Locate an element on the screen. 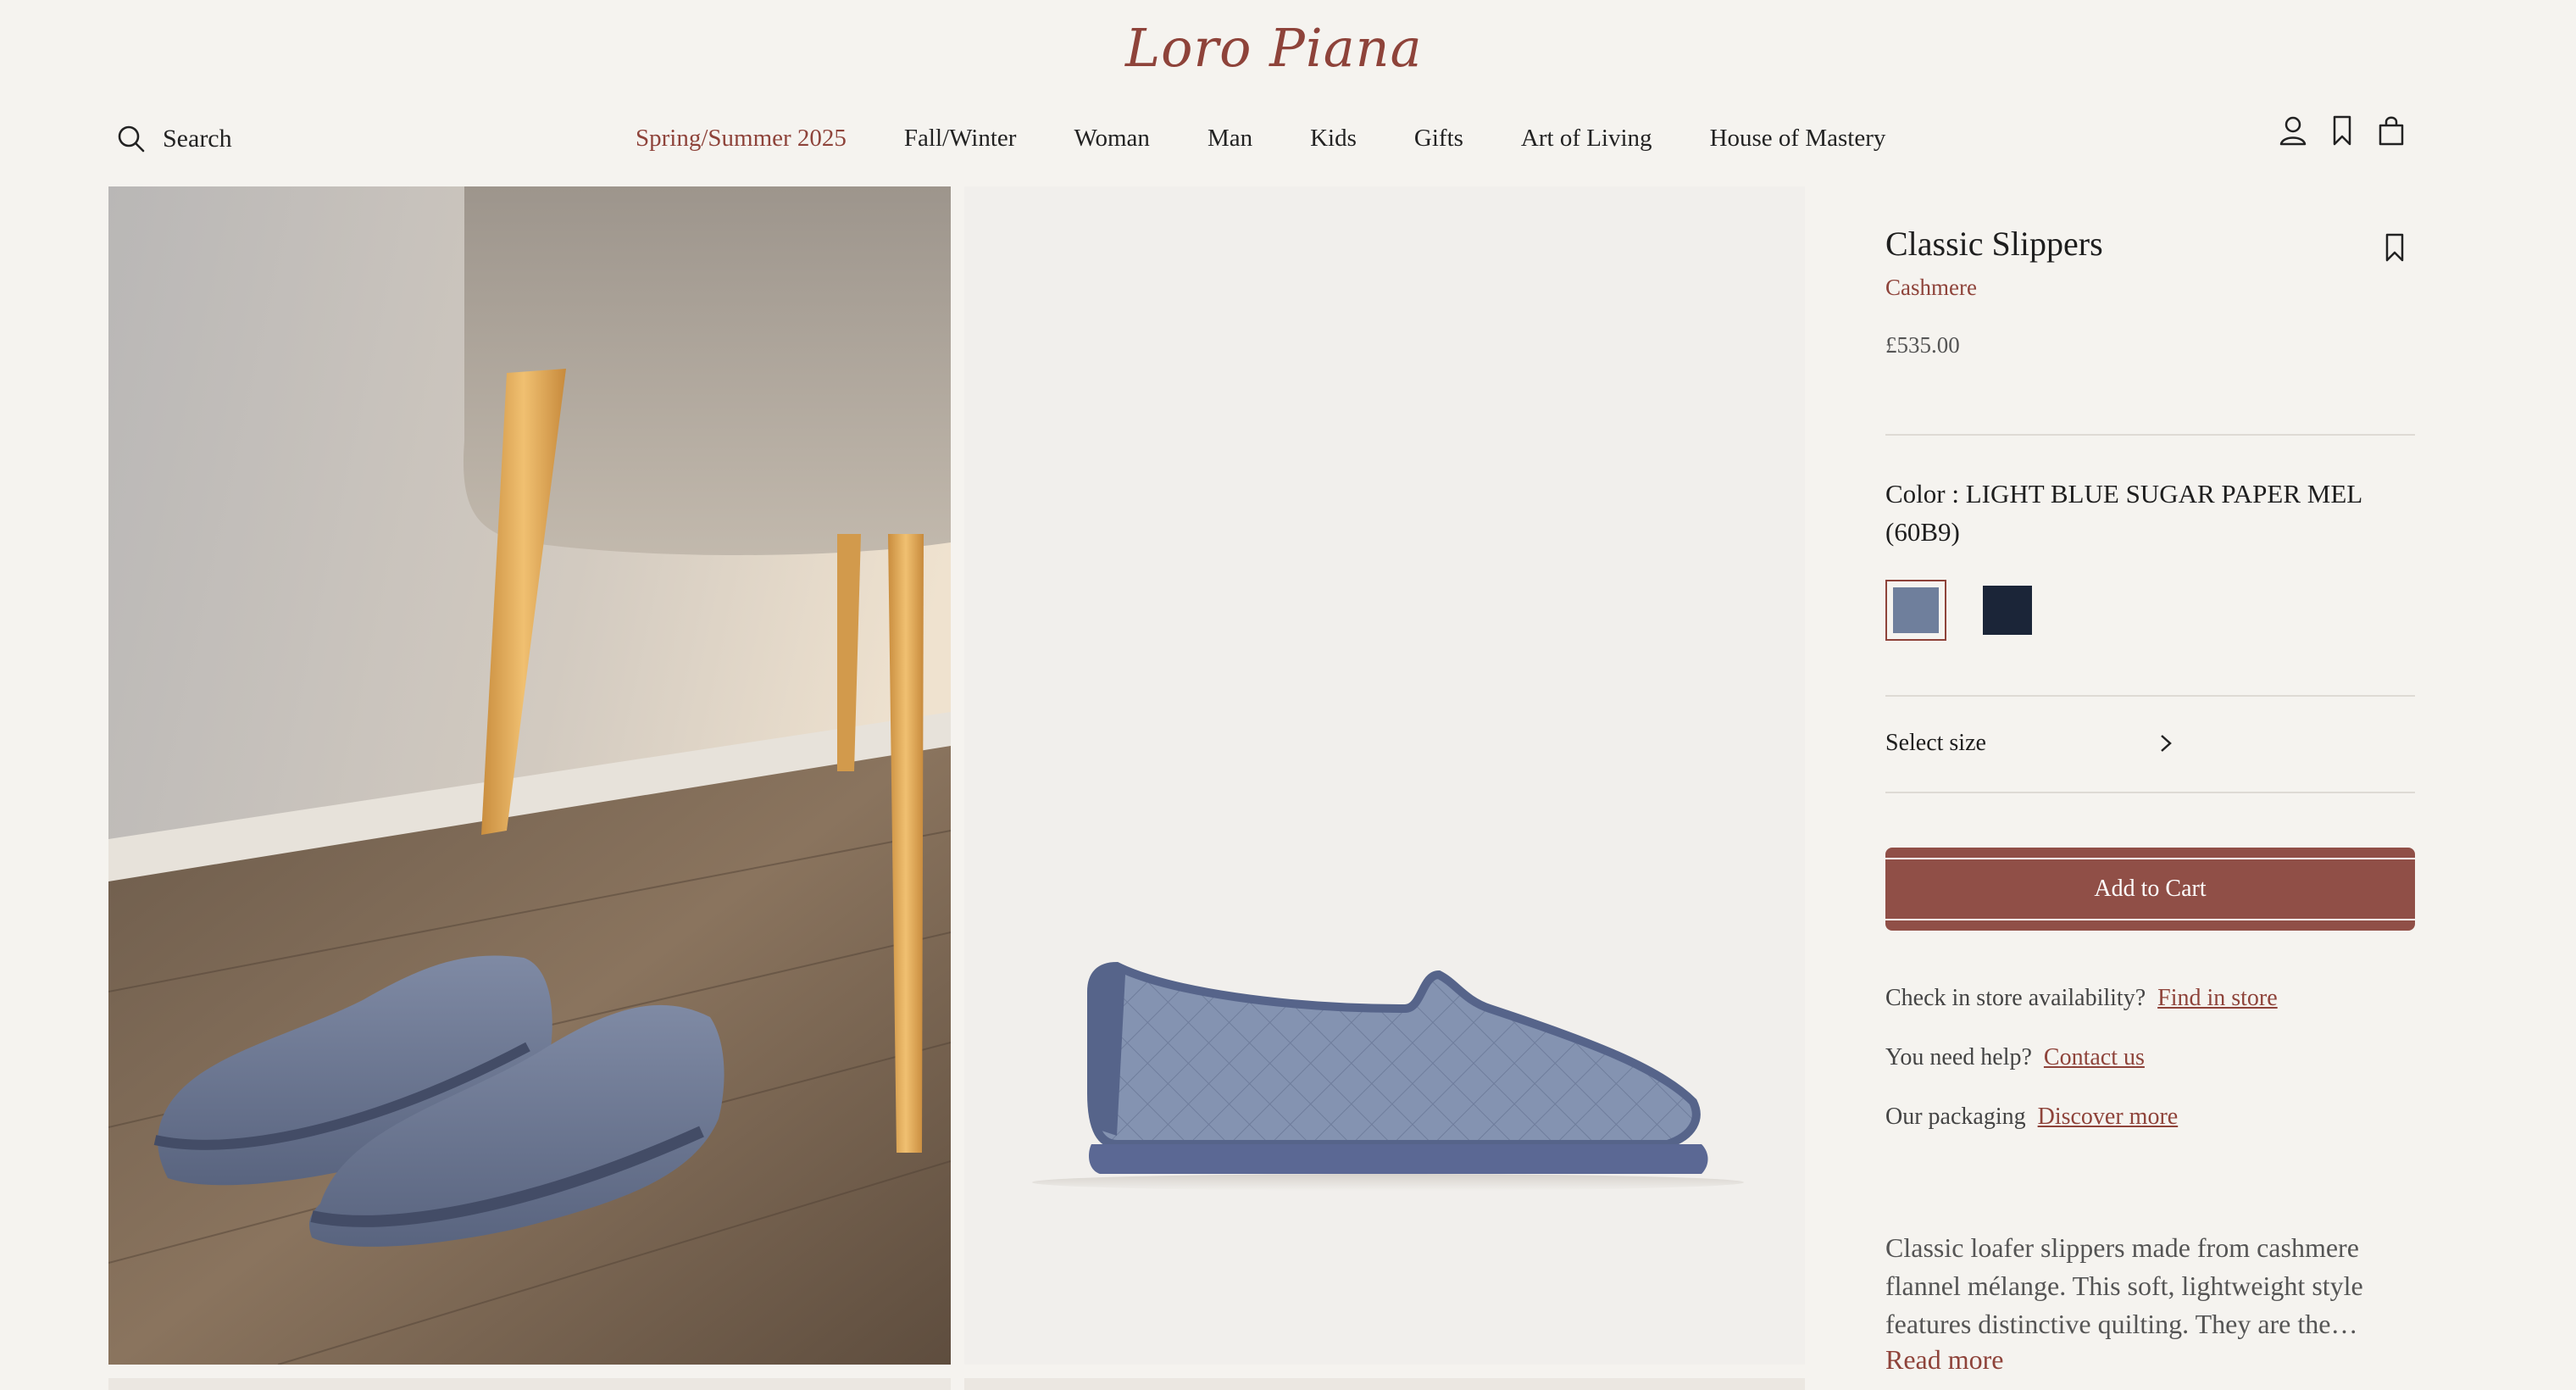 This screenshot has width=2576, height=1390. nav-item-woman: Woman is located at coordinates (1111, 139).